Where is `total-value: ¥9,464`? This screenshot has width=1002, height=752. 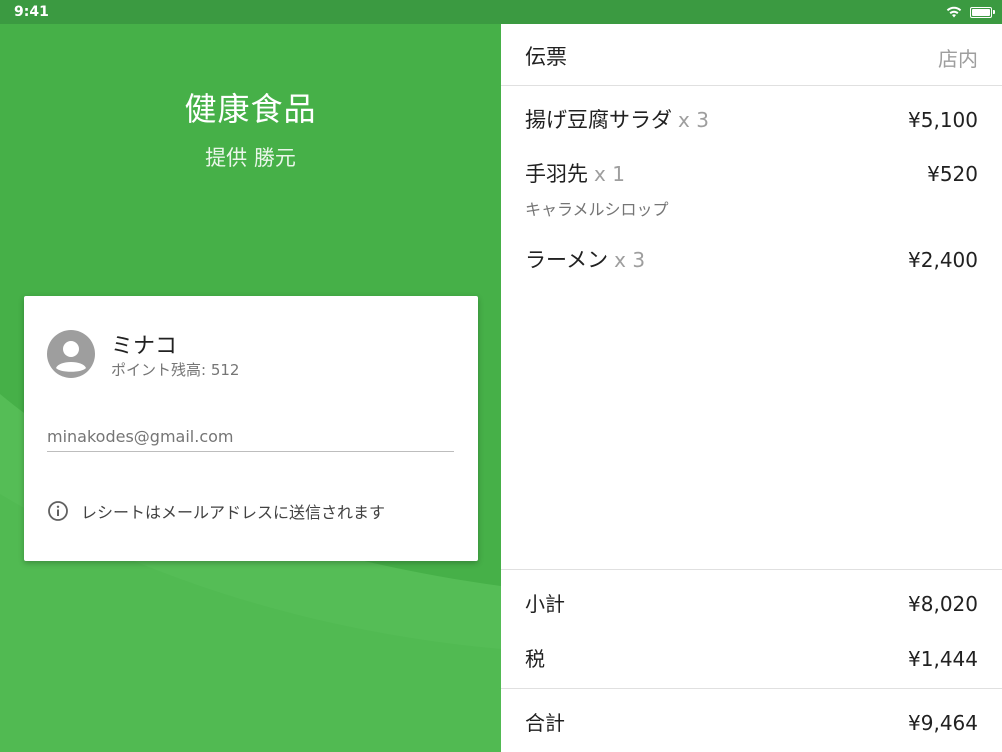
total-value: ¥9,464 is located at coordinates (943, 723).